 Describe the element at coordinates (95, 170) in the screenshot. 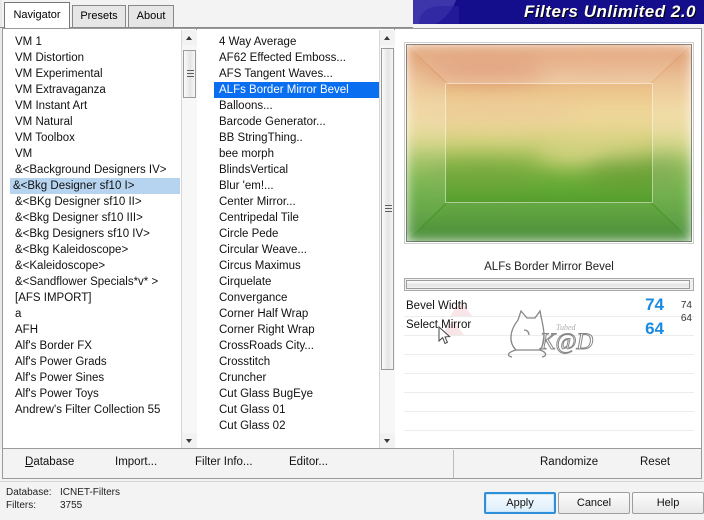

I see `category-list-item: &<Background Designers IV>` at that location.